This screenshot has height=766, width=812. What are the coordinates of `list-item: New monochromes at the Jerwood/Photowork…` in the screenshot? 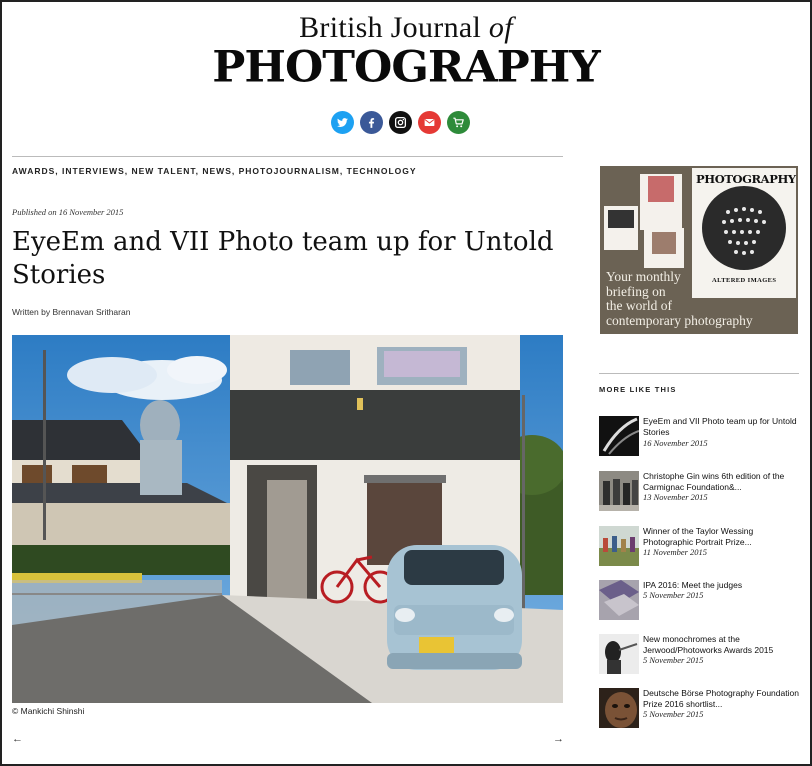 It's located at (701, 656).